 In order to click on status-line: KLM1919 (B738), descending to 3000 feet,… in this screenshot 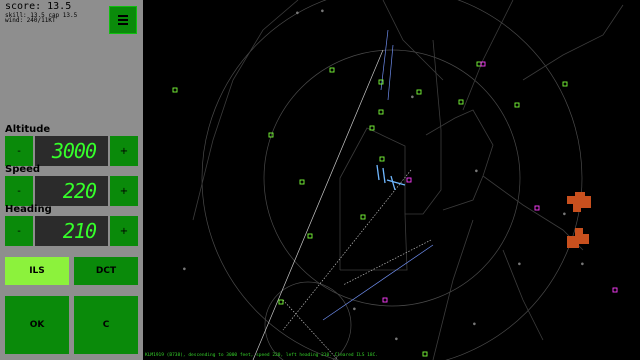, I will do `click(261, 355)`.